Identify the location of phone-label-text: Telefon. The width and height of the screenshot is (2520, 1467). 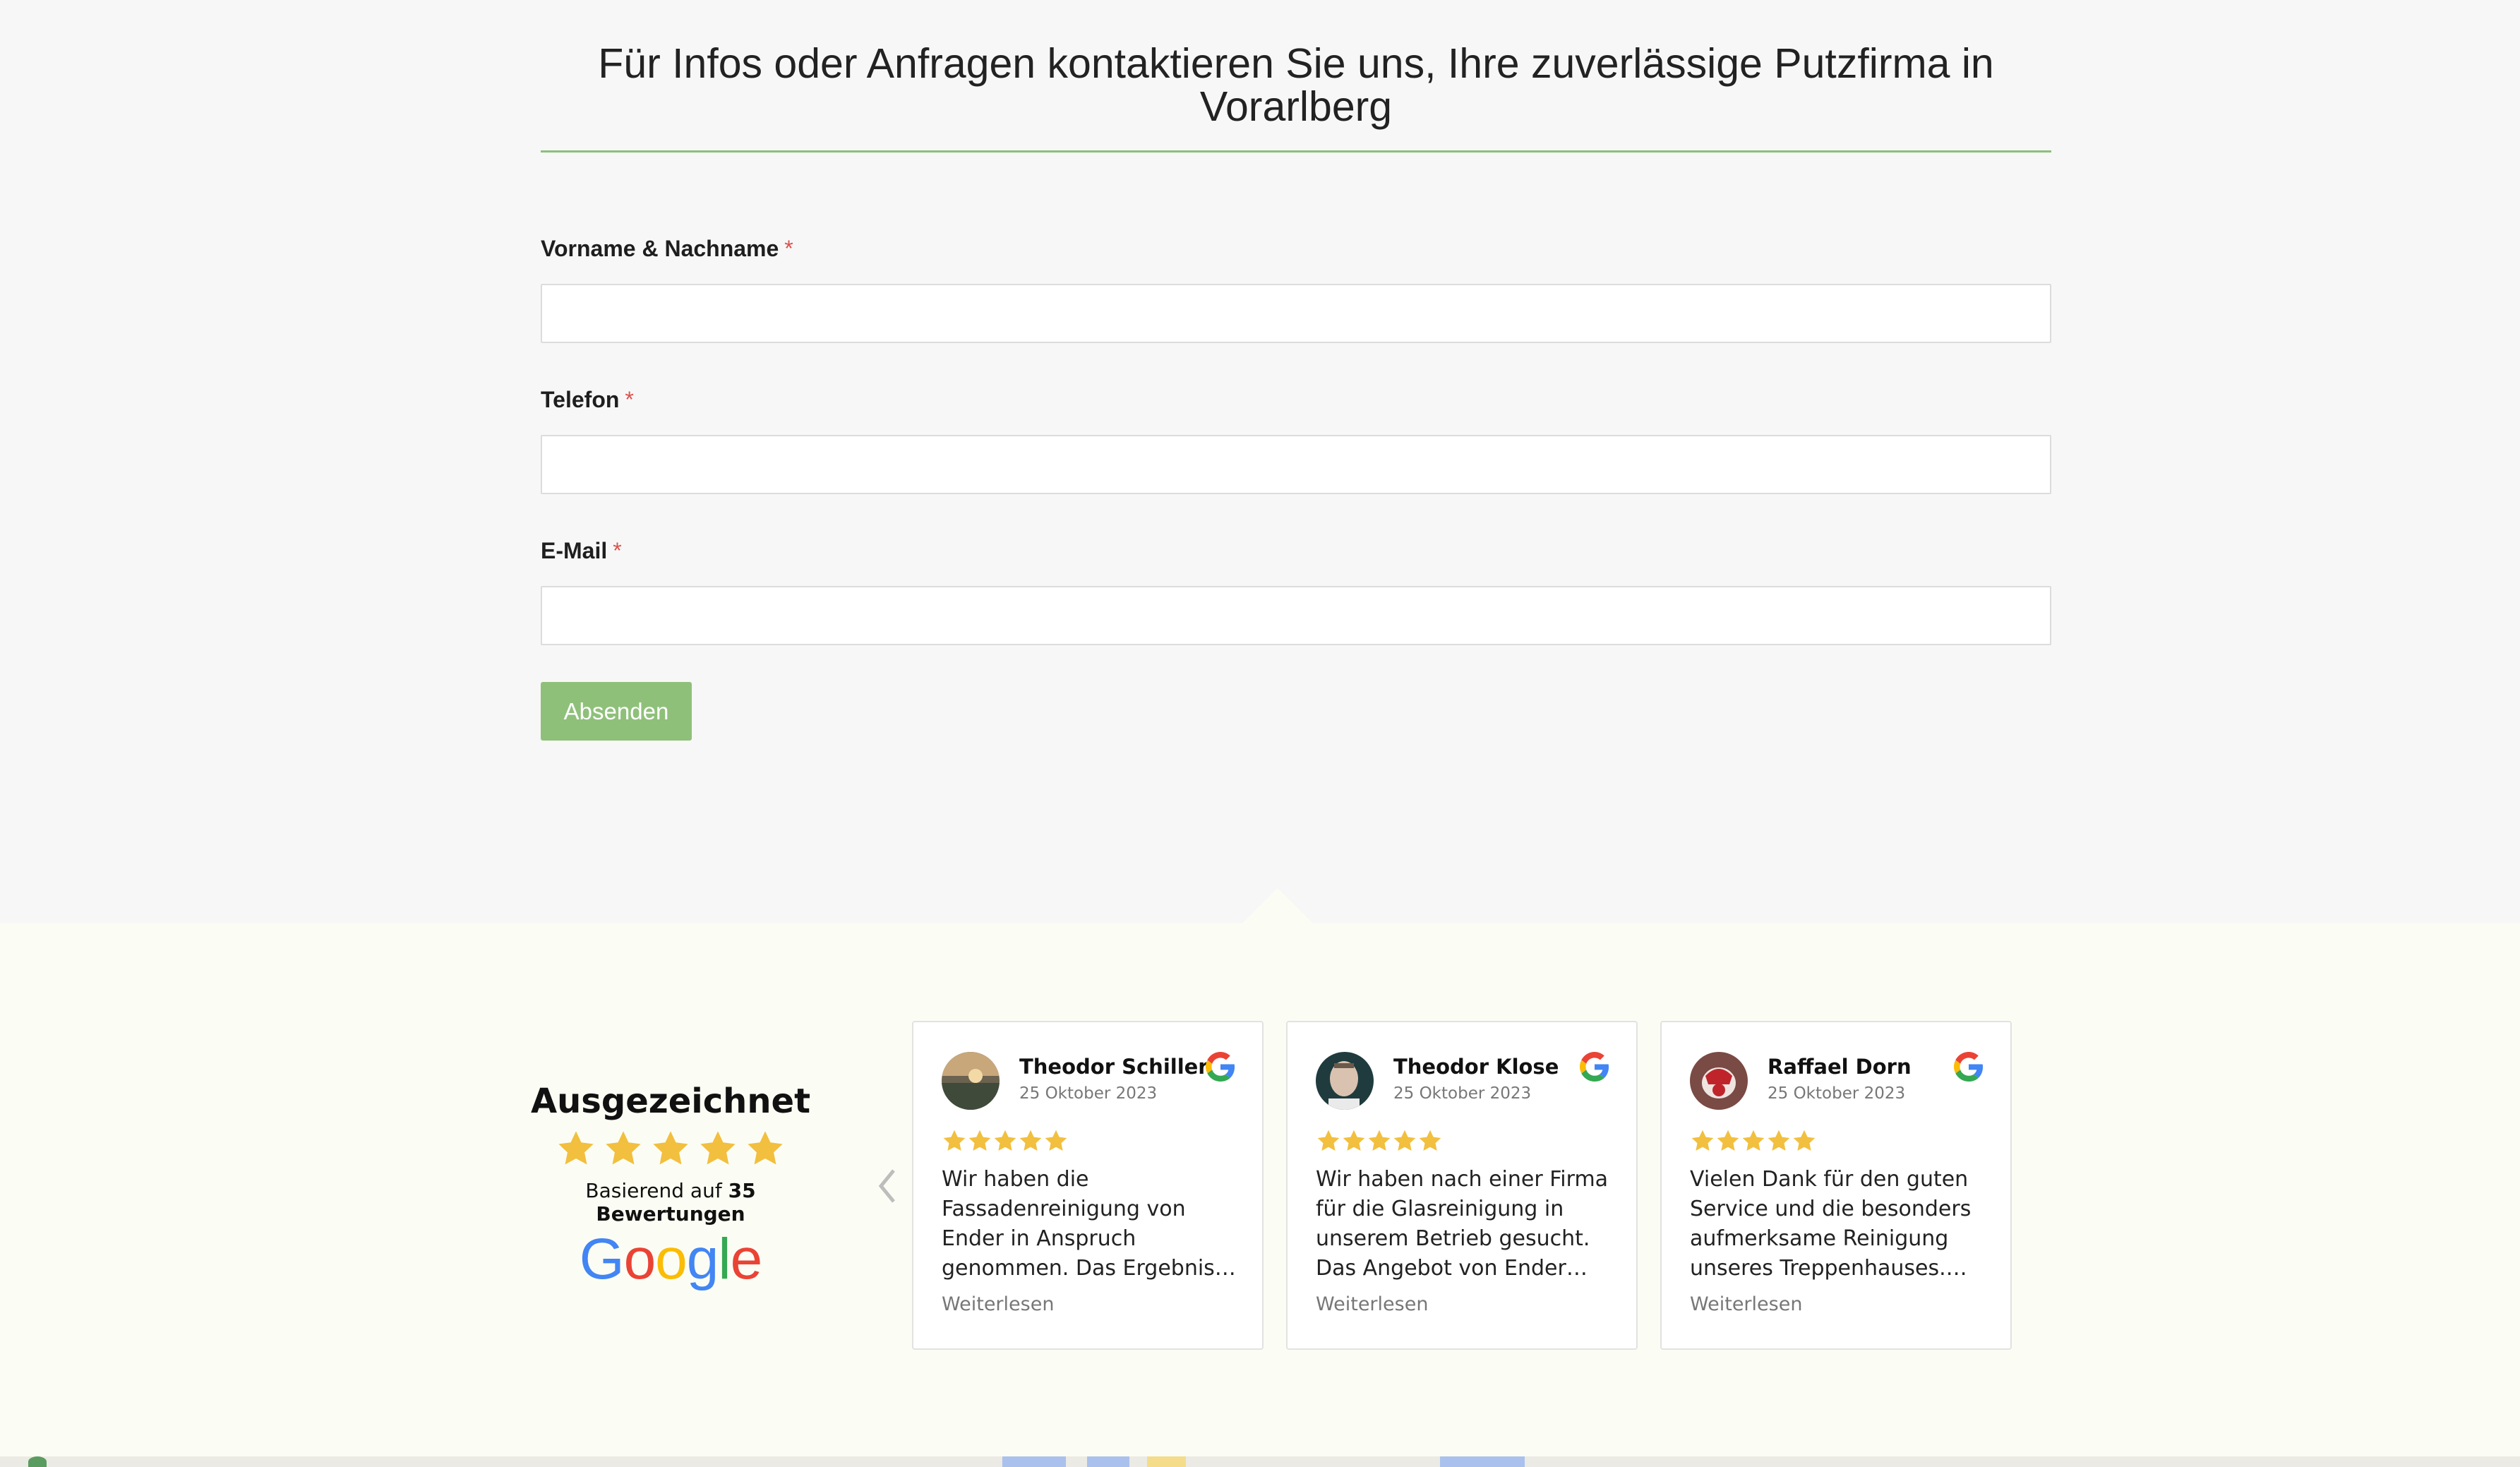
(580, 399).